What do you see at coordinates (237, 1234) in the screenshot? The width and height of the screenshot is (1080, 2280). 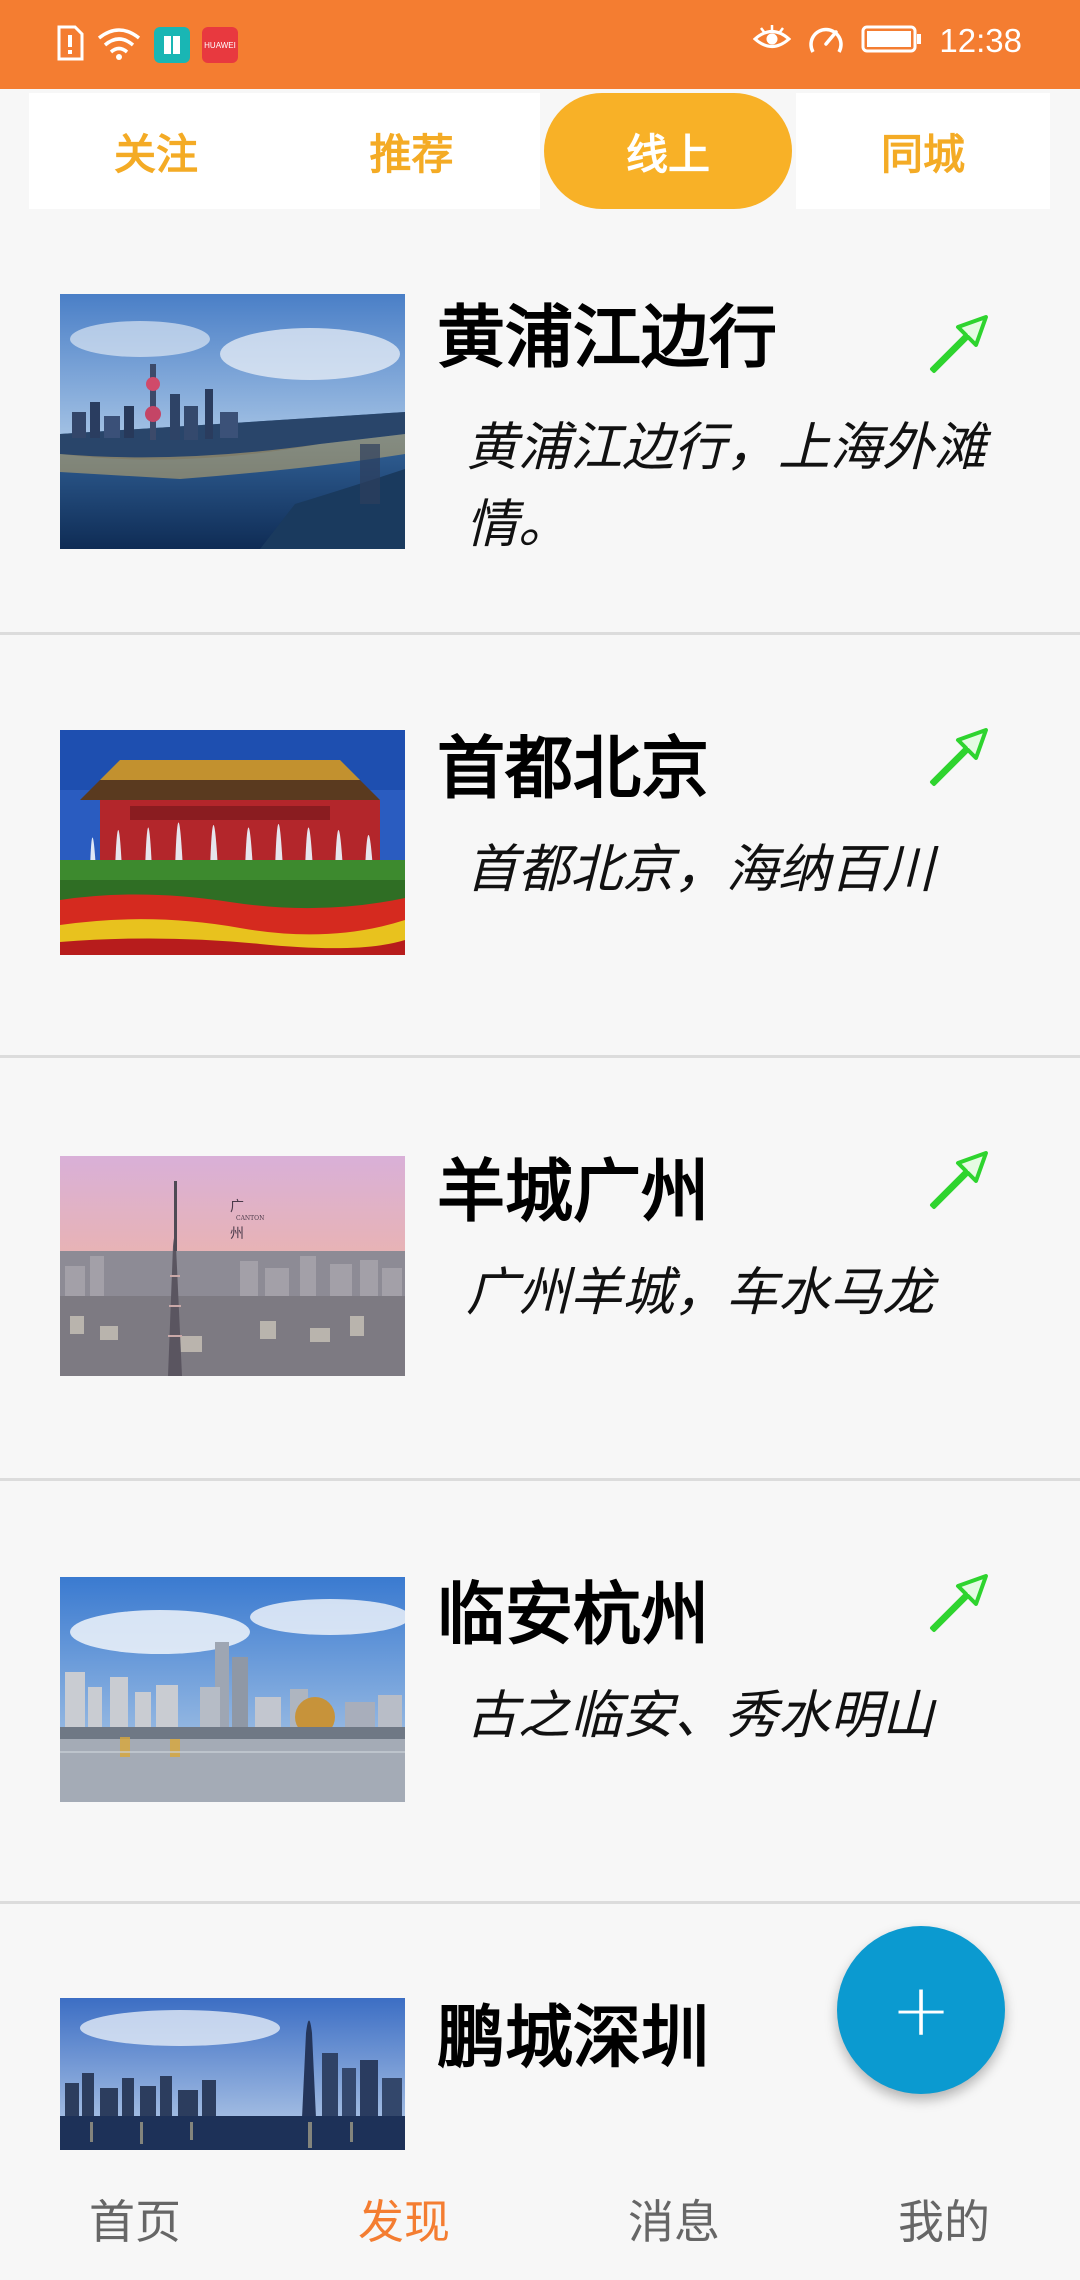 I see `canton-caption-zhou: 州` at bounding box center [237, 1234].